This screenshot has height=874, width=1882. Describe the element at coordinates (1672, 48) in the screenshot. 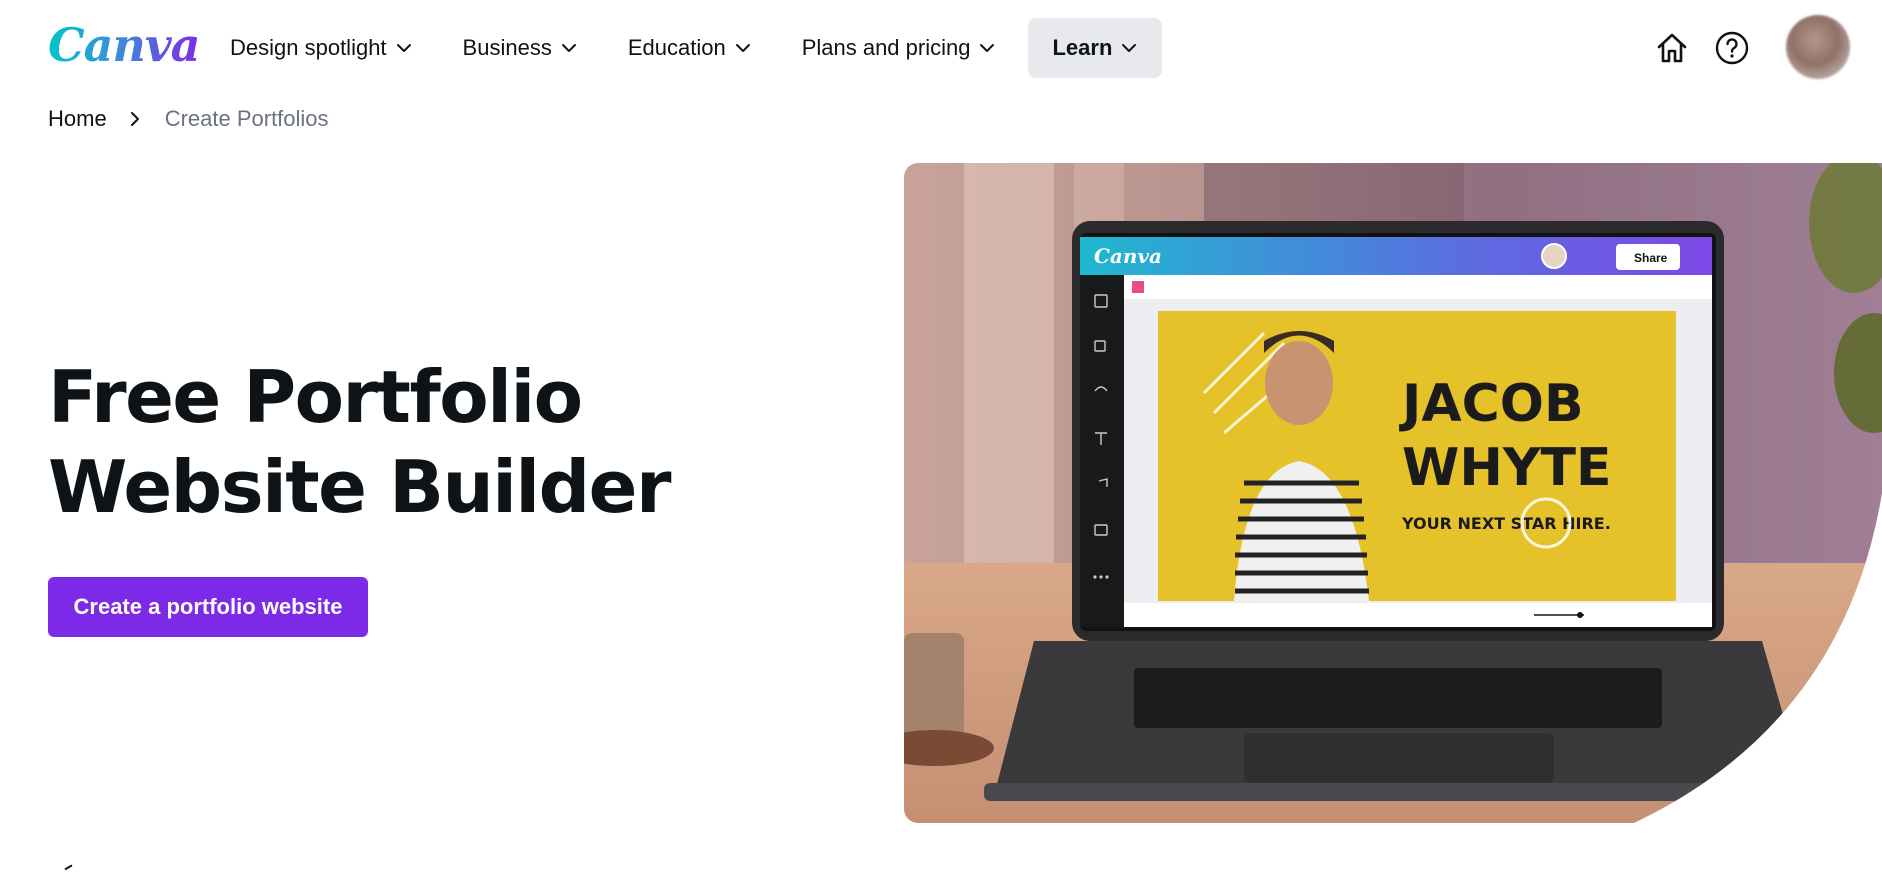

I see `home-icon` at that location.